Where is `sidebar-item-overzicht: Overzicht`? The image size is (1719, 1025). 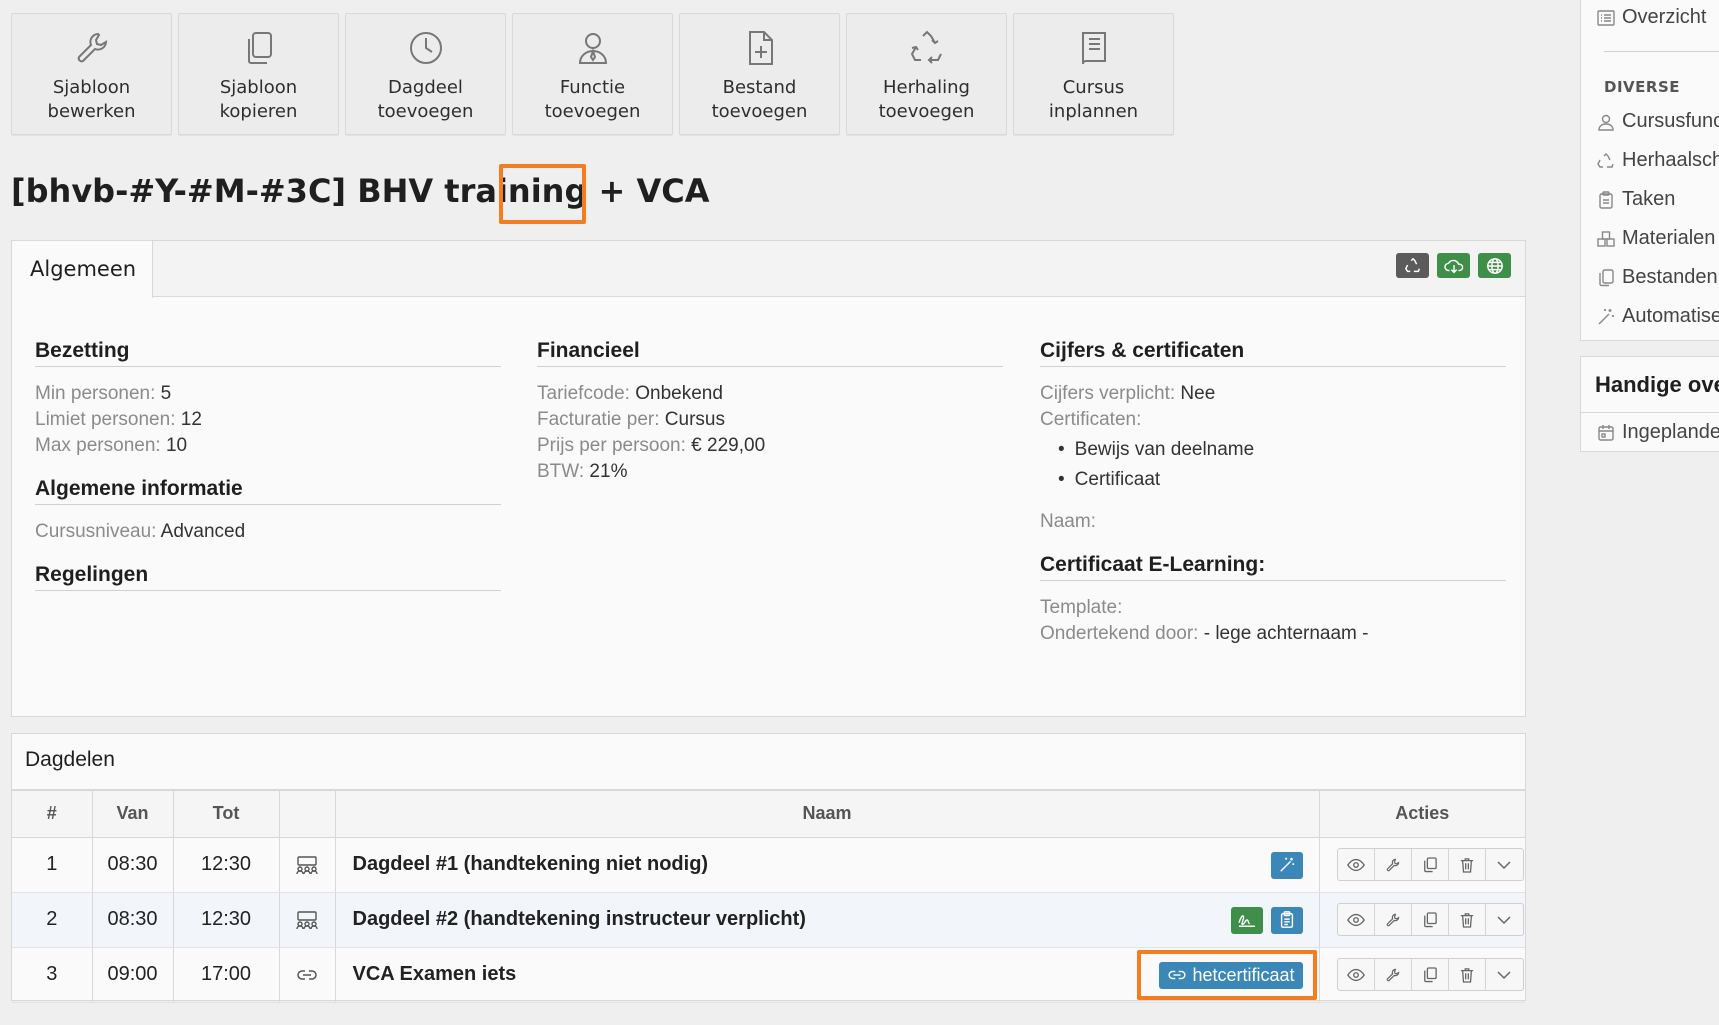
sidebar-item-overzicht: Overzicht is located at coordinates (1650, 18).